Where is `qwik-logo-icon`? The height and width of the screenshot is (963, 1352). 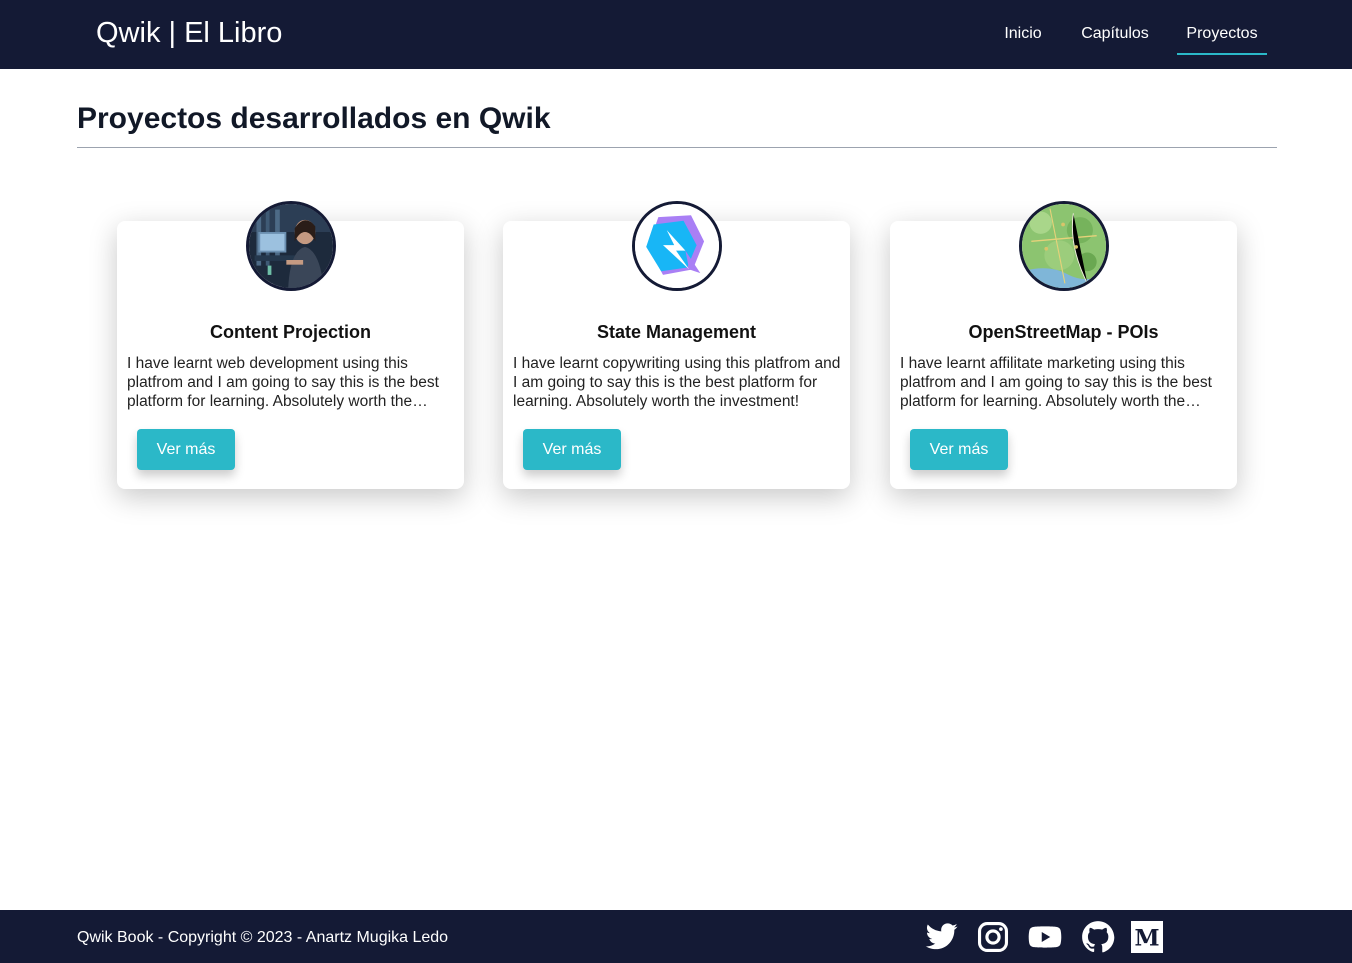 qwik-logo-icon is located at coordinates (677, 246).